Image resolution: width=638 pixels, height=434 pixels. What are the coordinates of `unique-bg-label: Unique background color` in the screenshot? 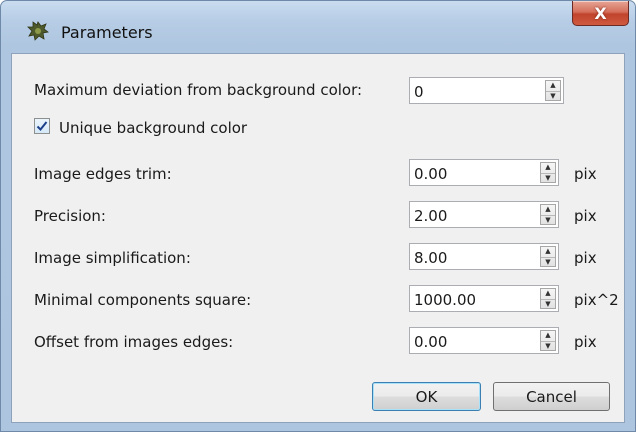 It's located at (153, 128).